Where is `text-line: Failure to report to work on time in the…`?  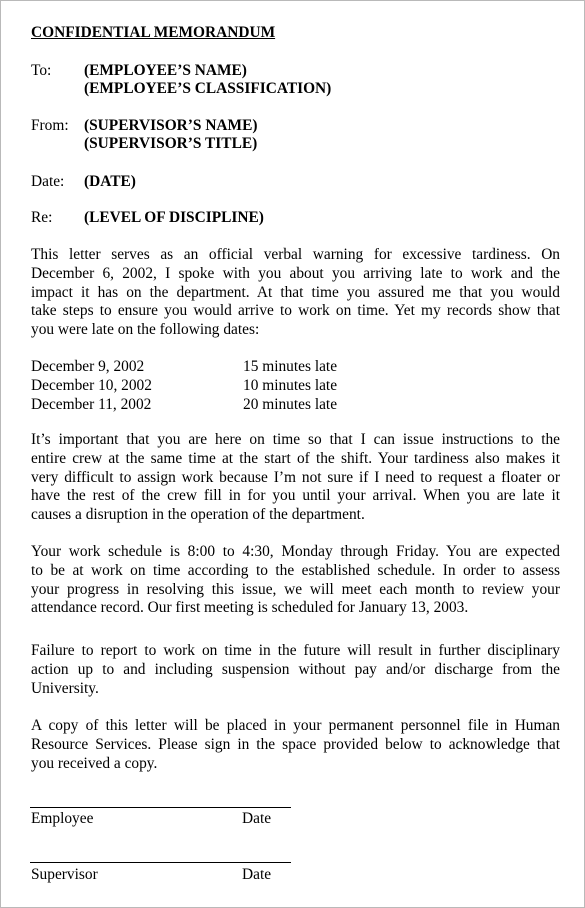
text-line: Failure to report to work on time in the… is located at coordinates (295, 650).